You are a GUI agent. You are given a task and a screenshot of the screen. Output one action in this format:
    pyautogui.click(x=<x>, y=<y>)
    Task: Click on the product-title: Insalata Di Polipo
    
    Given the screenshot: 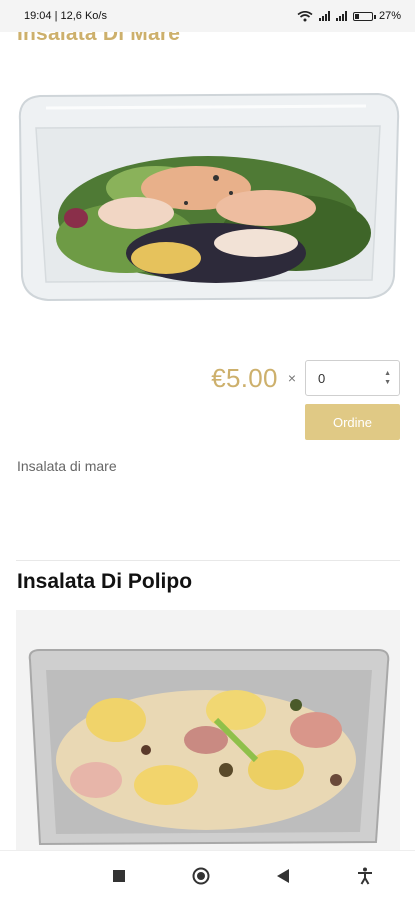 What is the action you would take?
    pyautogui.click(x=105, y=581)
    